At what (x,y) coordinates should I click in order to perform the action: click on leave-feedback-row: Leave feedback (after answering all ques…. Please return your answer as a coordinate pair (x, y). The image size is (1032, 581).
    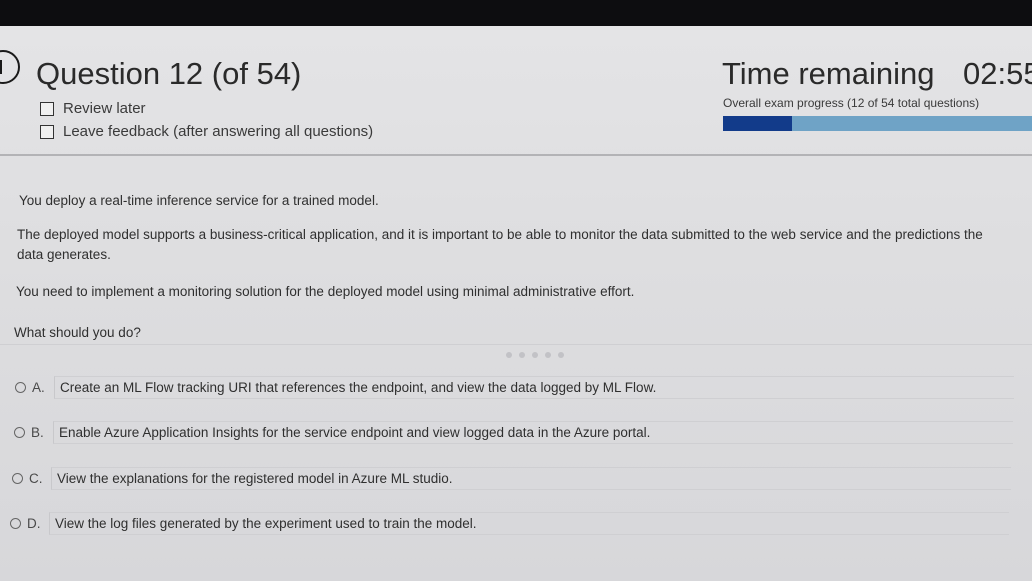
    Looking at the image, I should click on (206, 131).